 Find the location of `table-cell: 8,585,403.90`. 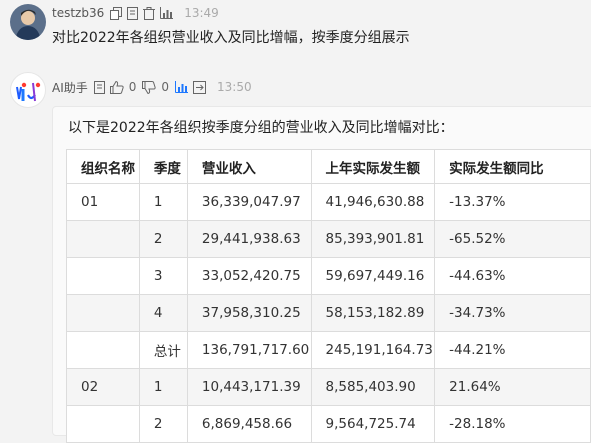

table-cell: 8,585,403.90 is located at coordinates (373, 387).